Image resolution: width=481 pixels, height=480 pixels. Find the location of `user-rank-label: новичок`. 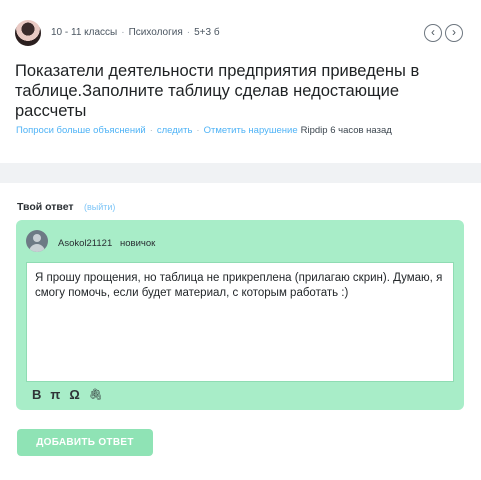

user-rank-label: новичок is located at coordinates (138, 243).